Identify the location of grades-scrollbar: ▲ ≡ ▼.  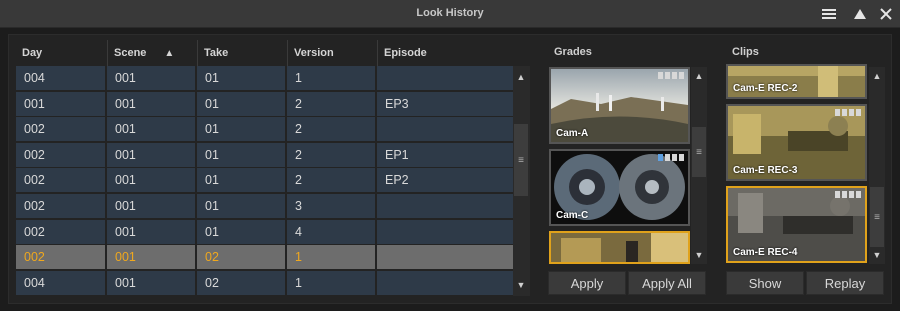
(699, 165).